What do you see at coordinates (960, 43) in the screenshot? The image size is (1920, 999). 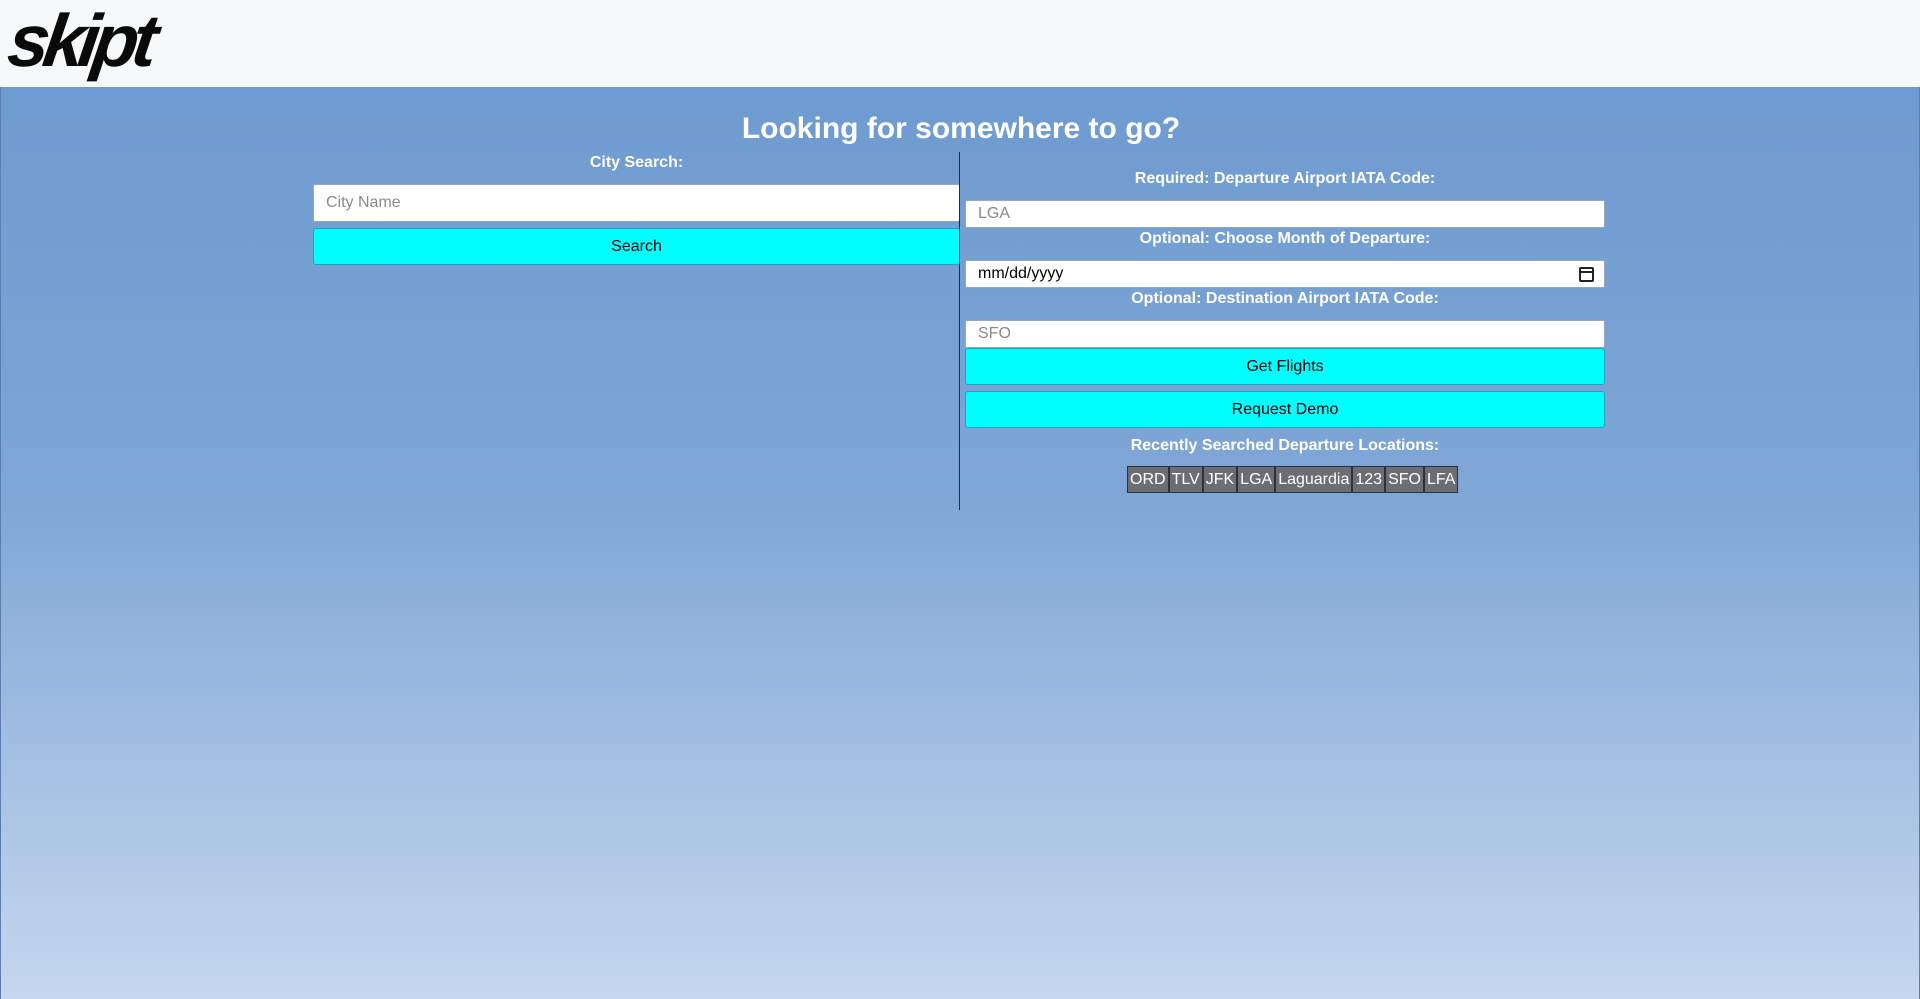 I see `top-bar: skipt` at bounding box center [960, 43].